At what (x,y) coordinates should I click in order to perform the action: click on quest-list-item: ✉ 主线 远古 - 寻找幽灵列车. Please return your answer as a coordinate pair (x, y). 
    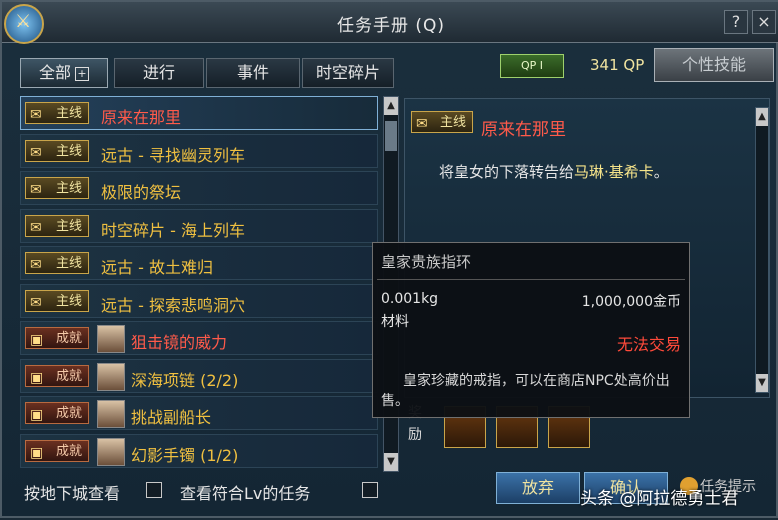
    Looking at the image, I should click on (199, 150).